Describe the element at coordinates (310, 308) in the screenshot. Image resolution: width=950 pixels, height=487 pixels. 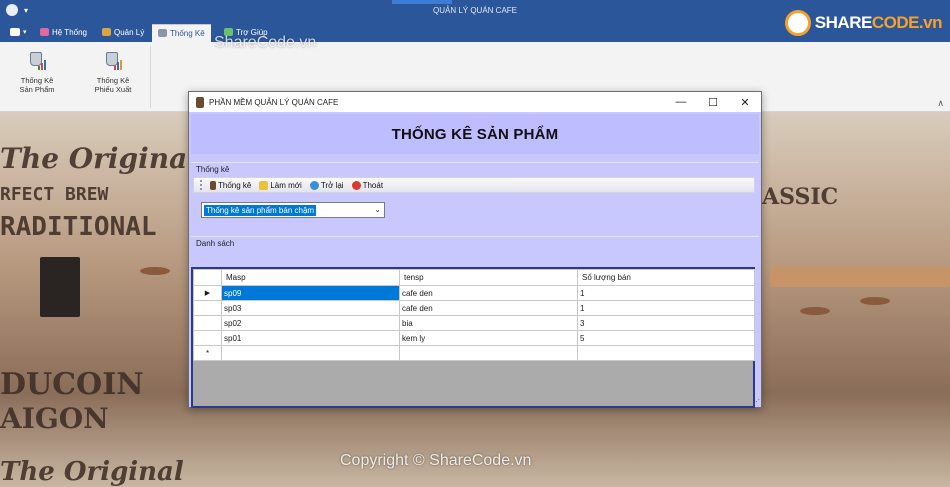
I see `cell-masp: sp03` at that location.